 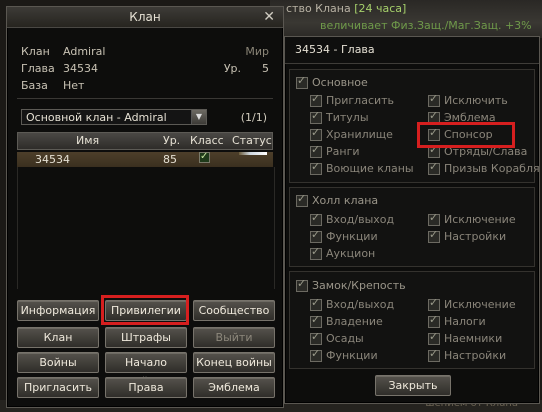 I want to click on priv-castle-functions: Функции, so click(x=344, y=355).